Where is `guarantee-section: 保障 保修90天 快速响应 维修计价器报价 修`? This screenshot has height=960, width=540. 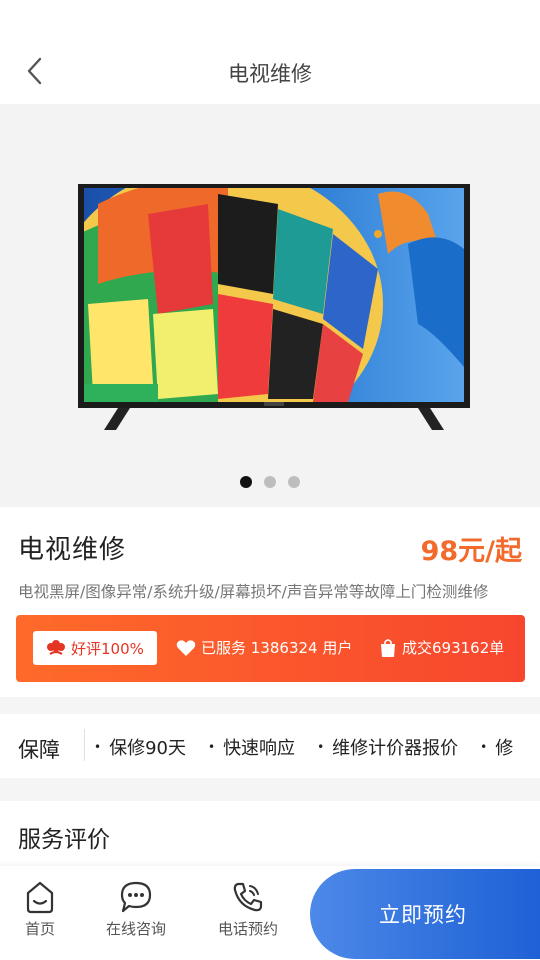 guarantee-section: 保障 保修90天 快速响应 维修计价器报价 修 is located at coordinates (270, 746).